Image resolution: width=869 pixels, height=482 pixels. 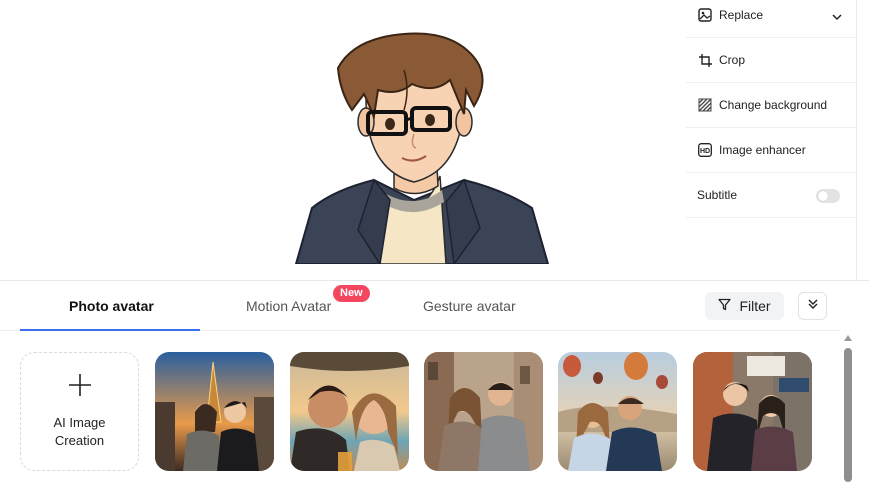 I want to click on tab-motion-avatar: Motion Avatar, so click(x=288, y=306).